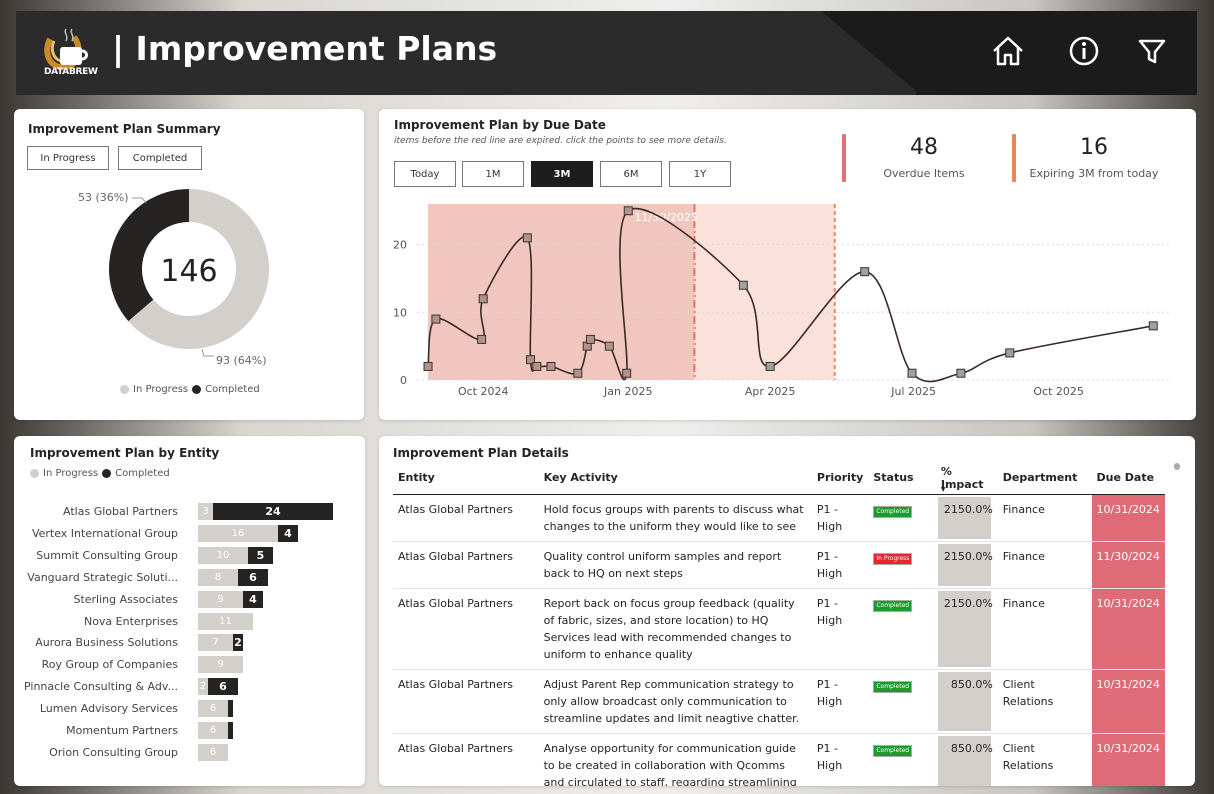  Describe the element at coordinates (160, 158) in the screenshot. I see `filter-completed-button: Completed` at that location.